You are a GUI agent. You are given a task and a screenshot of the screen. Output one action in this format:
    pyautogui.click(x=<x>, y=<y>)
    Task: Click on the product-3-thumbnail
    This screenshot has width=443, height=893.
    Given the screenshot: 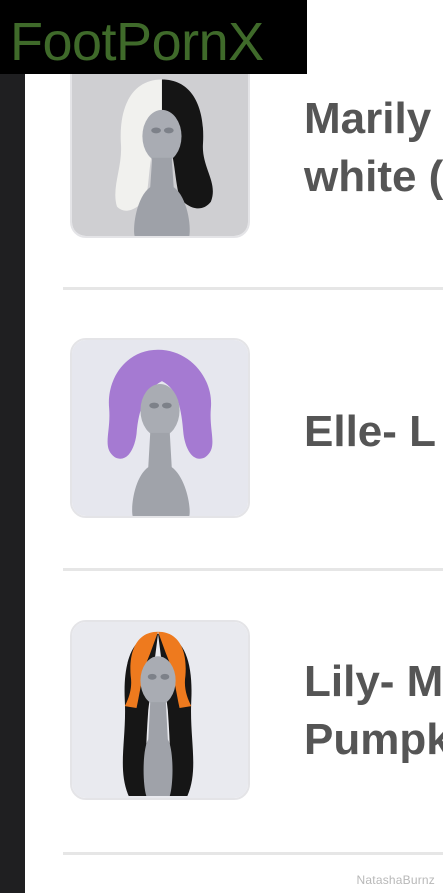 What is the action you would take?
    pyautogui.click(x=160, y=710)
    